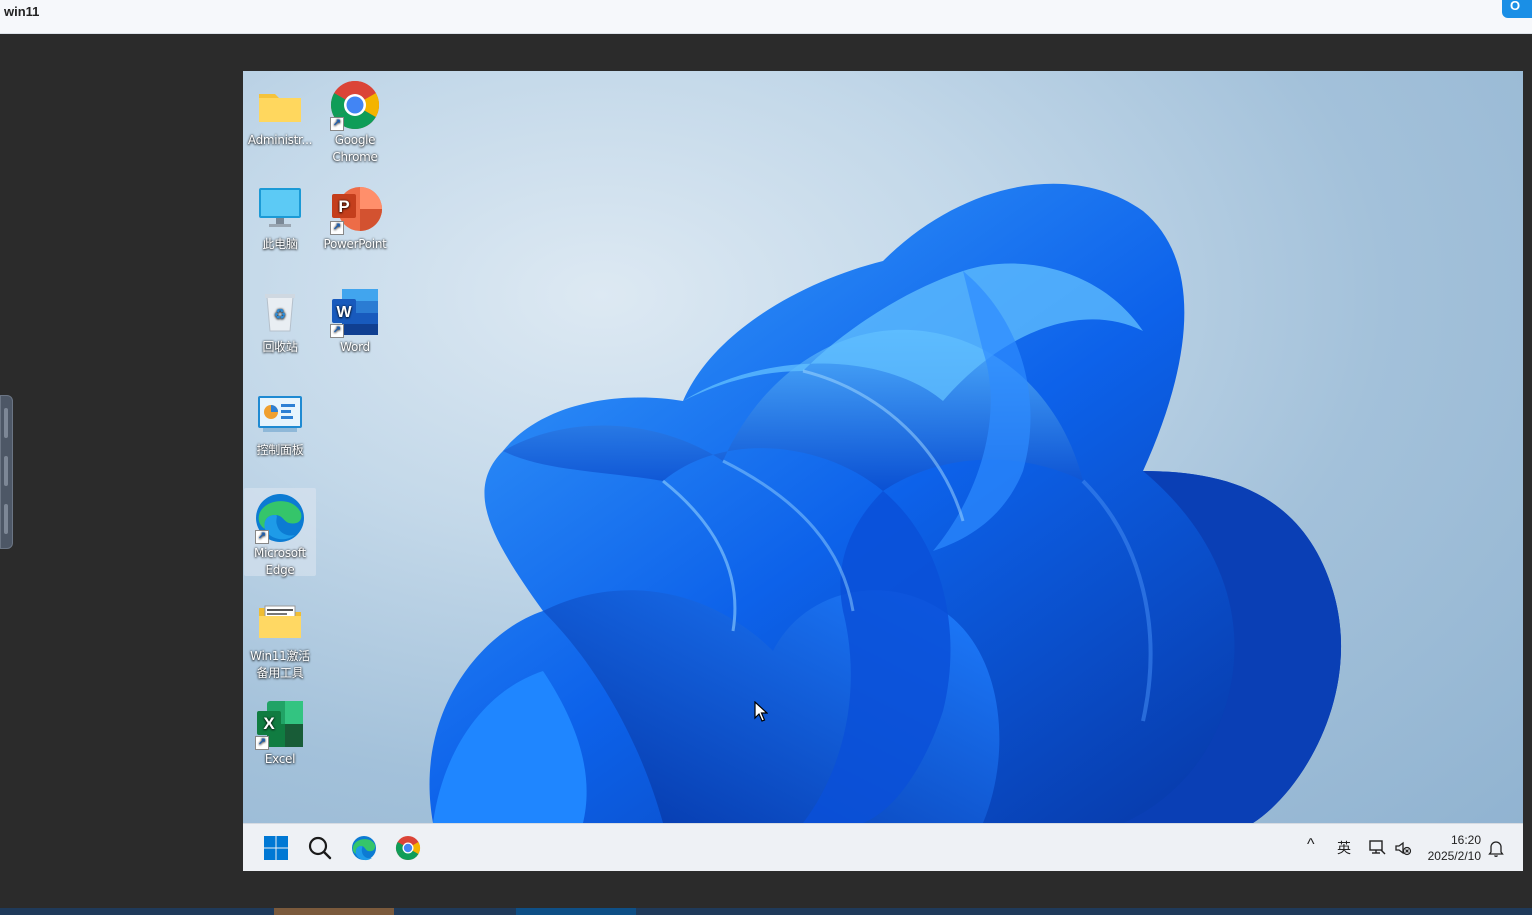  What do you see at coordinates (280, 415) in the screenshot?
I see `control-panel-icon` at bounding box center [280, 415].